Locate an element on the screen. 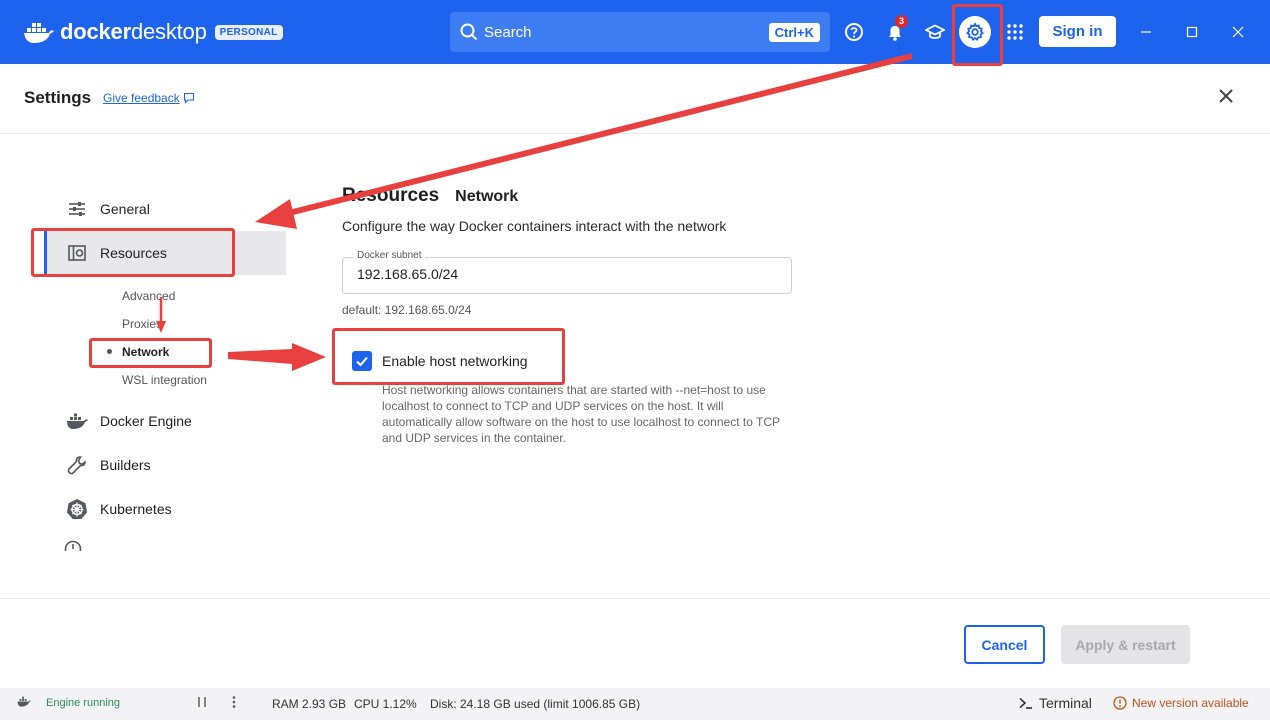 The width and height of the screenshot is (1270, 720). learning-center-button is located at coordinates (935, 32).